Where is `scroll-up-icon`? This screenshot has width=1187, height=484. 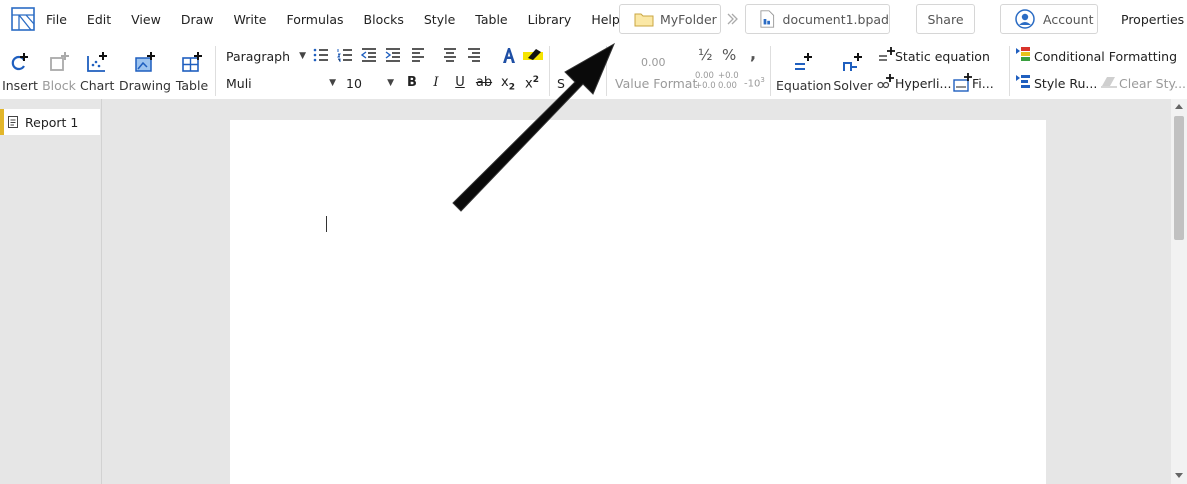
scroll-up-icon is located at coordinates (1179, 106).